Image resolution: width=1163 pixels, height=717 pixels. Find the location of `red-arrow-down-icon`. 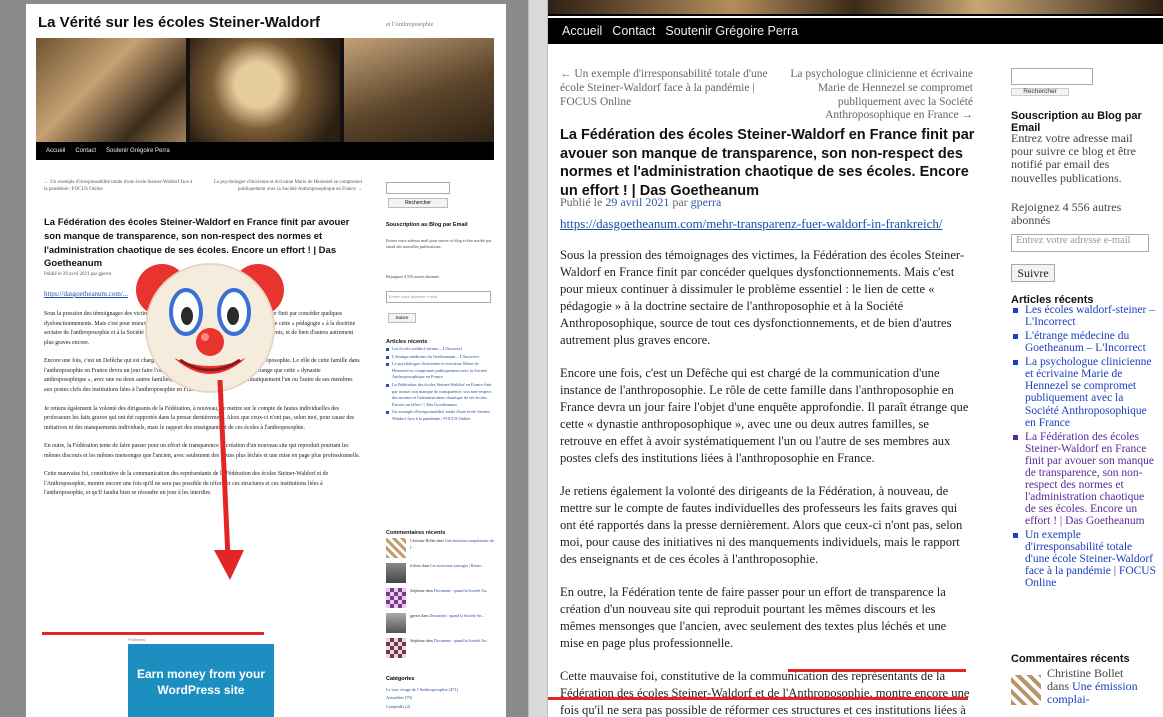

red-arrow-down-icon is located at coordinates (229, 480).